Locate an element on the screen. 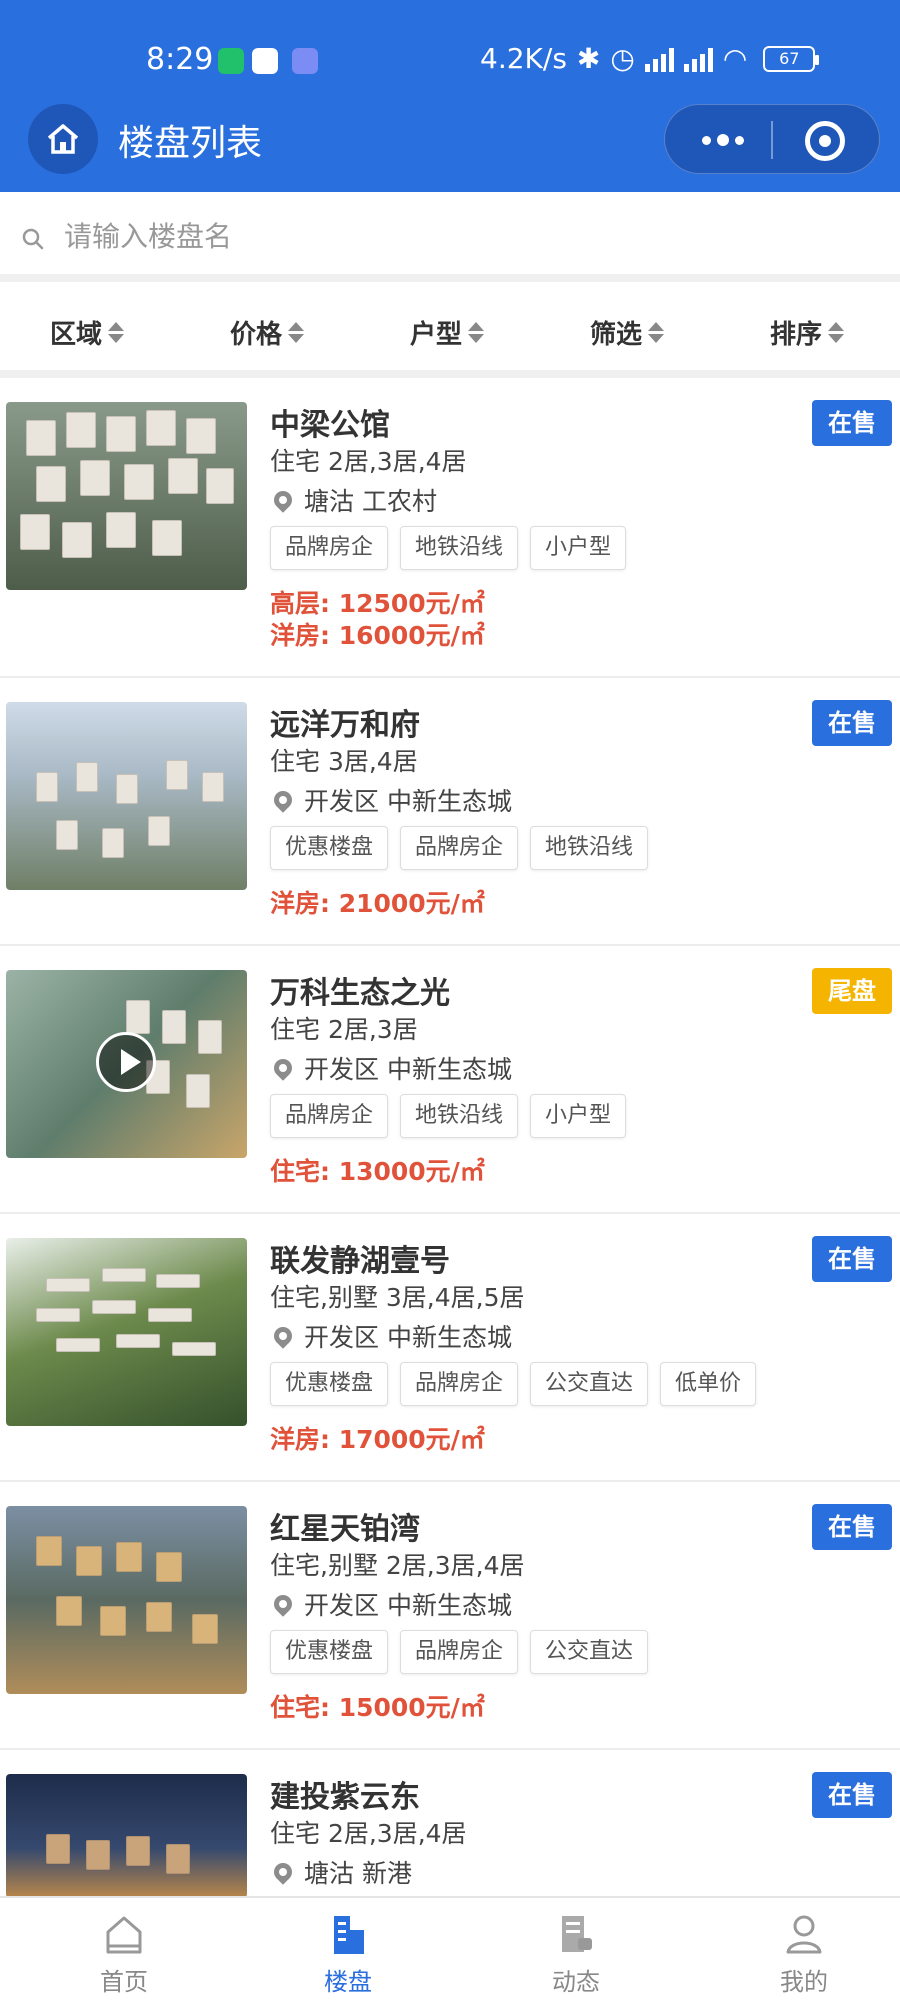 This screenshot has height=2000, width=900. play-video-button is located at coordinates (126, 1062).